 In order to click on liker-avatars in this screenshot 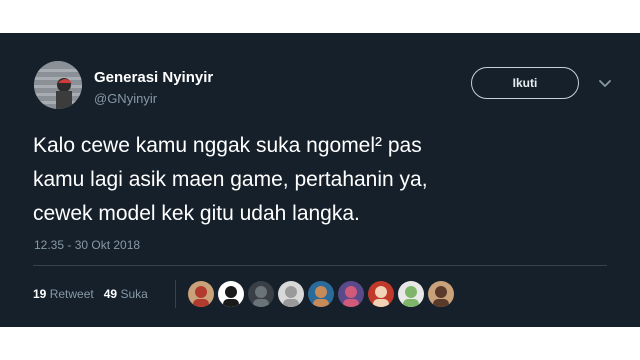, I will do `click(323, 294)`.